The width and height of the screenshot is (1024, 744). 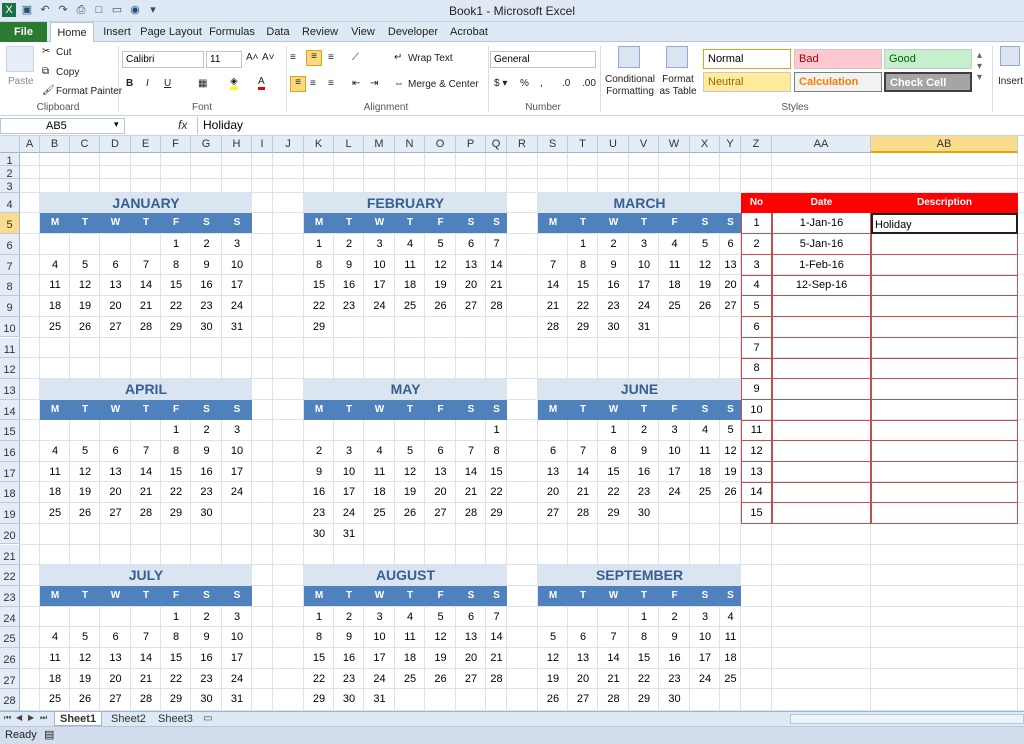 I want to click on row-header-28: 28, so click(x=10, y=700).